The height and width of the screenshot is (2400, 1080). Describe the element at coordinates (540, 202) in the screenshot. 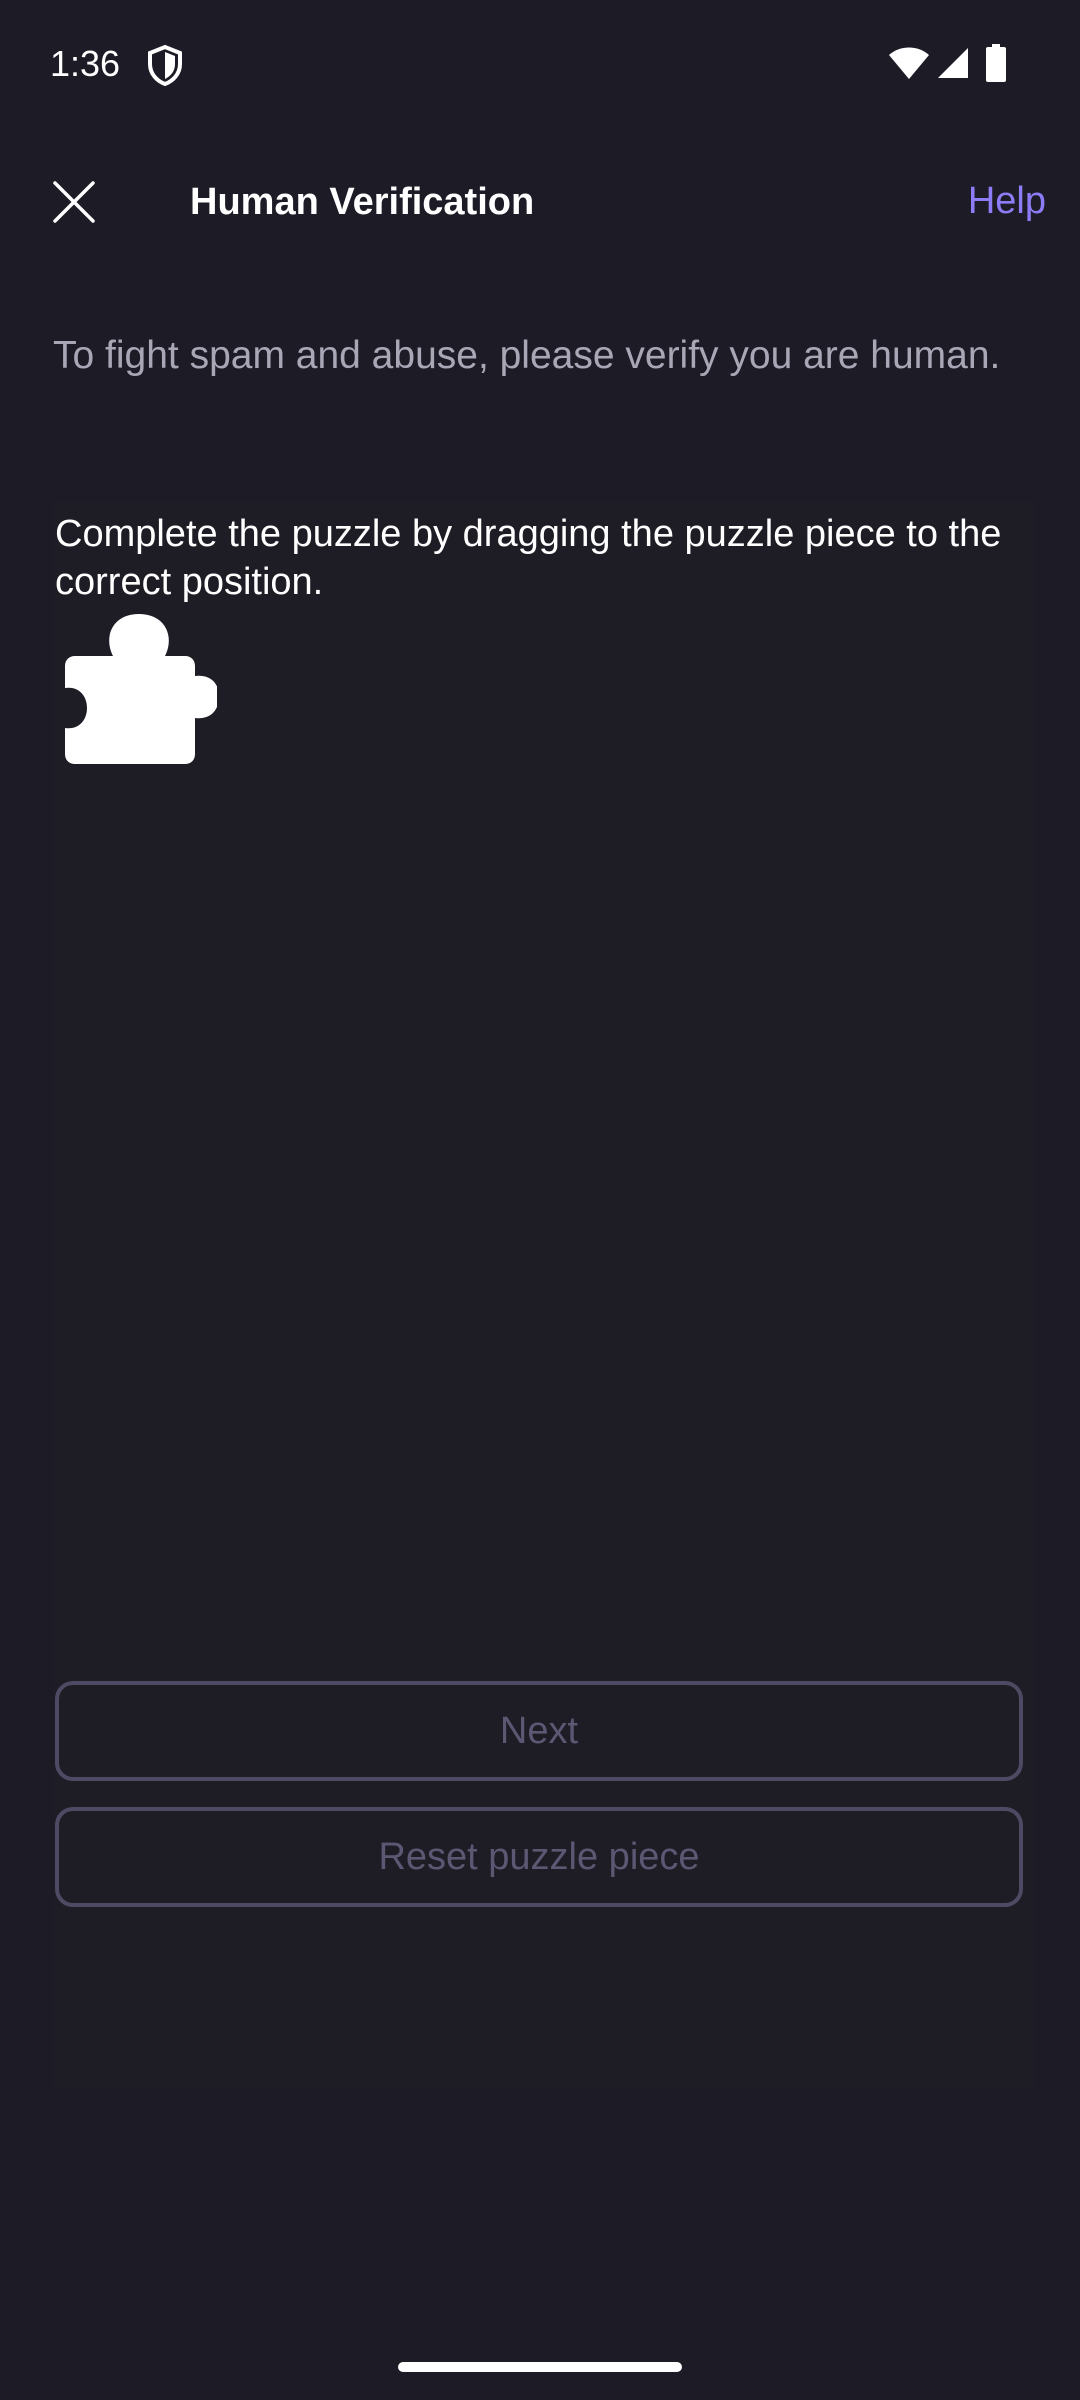

I see `top-app-bar: Human Verification Help` at that location.